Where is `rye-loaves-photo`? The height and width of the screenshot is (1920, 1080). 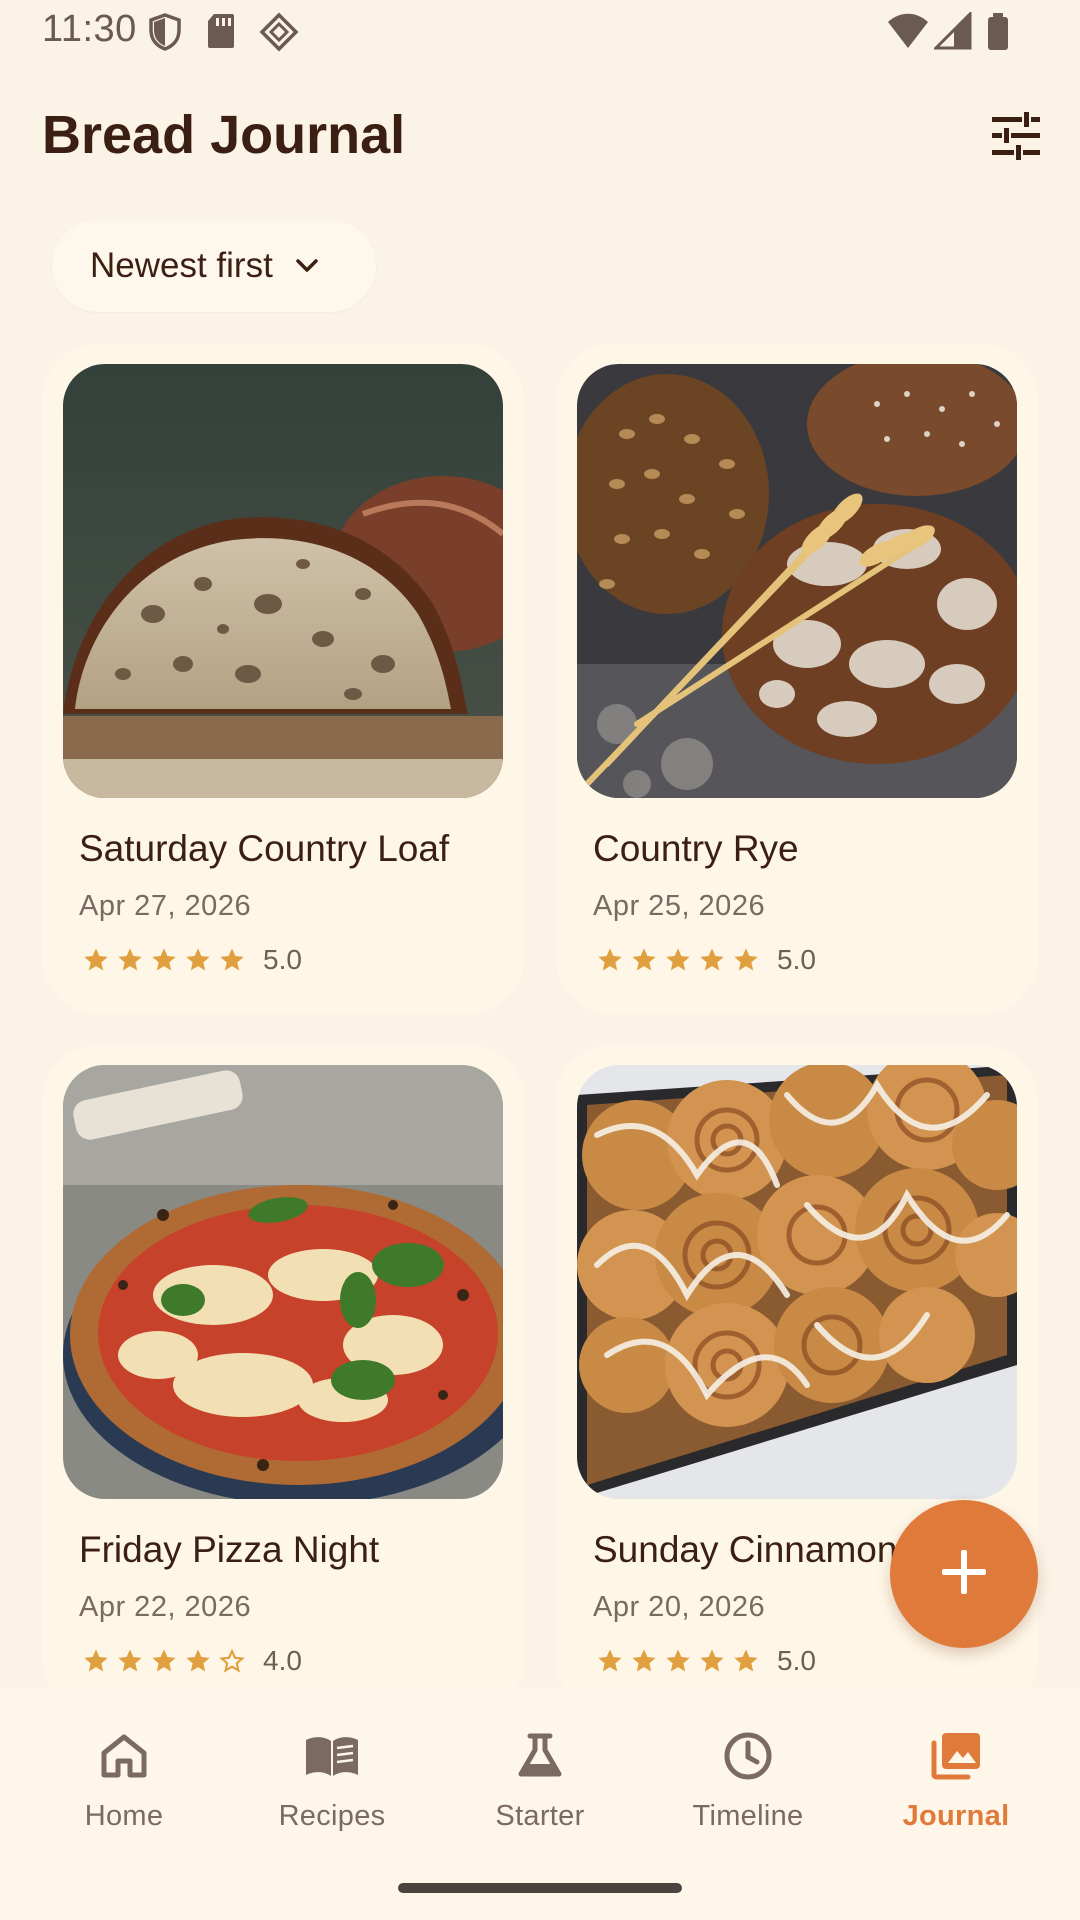
rye-loaves-photo is located at coordinates (797, 581).